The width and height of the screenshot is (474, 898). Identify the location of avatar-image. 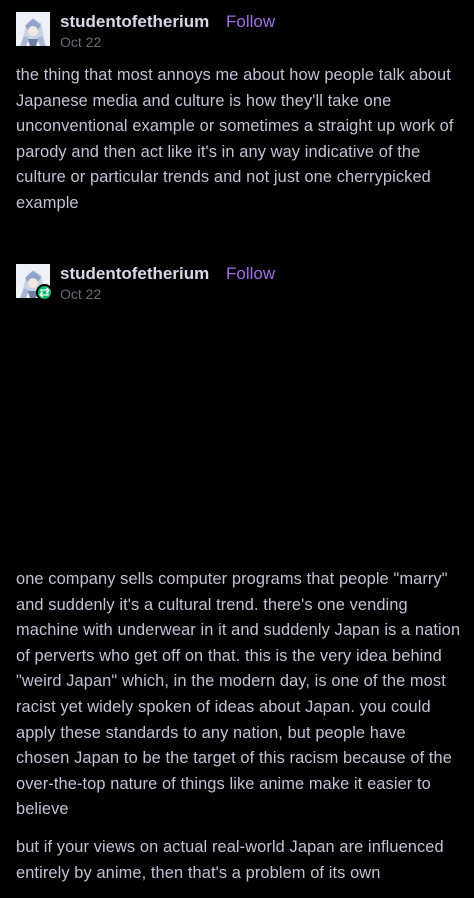
(33, 29).